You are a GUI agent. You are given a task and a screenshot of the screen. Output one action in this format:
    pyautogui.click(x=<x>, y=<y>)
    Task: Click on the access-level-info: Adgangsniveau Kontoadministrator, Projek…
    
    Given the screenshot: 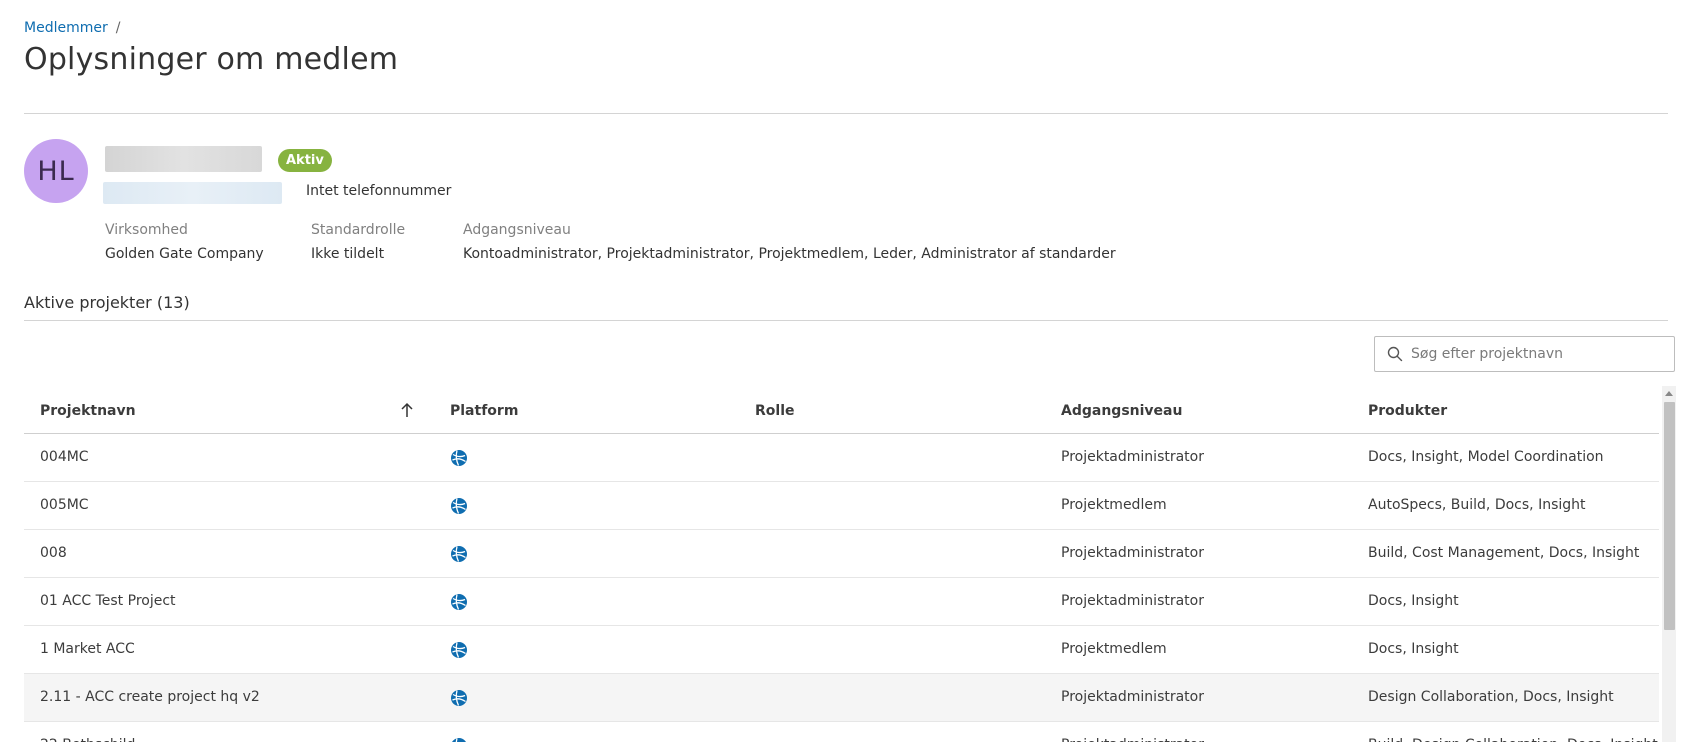 What is the action you would take?
    pyautogui.click(x=789, y=242)
    